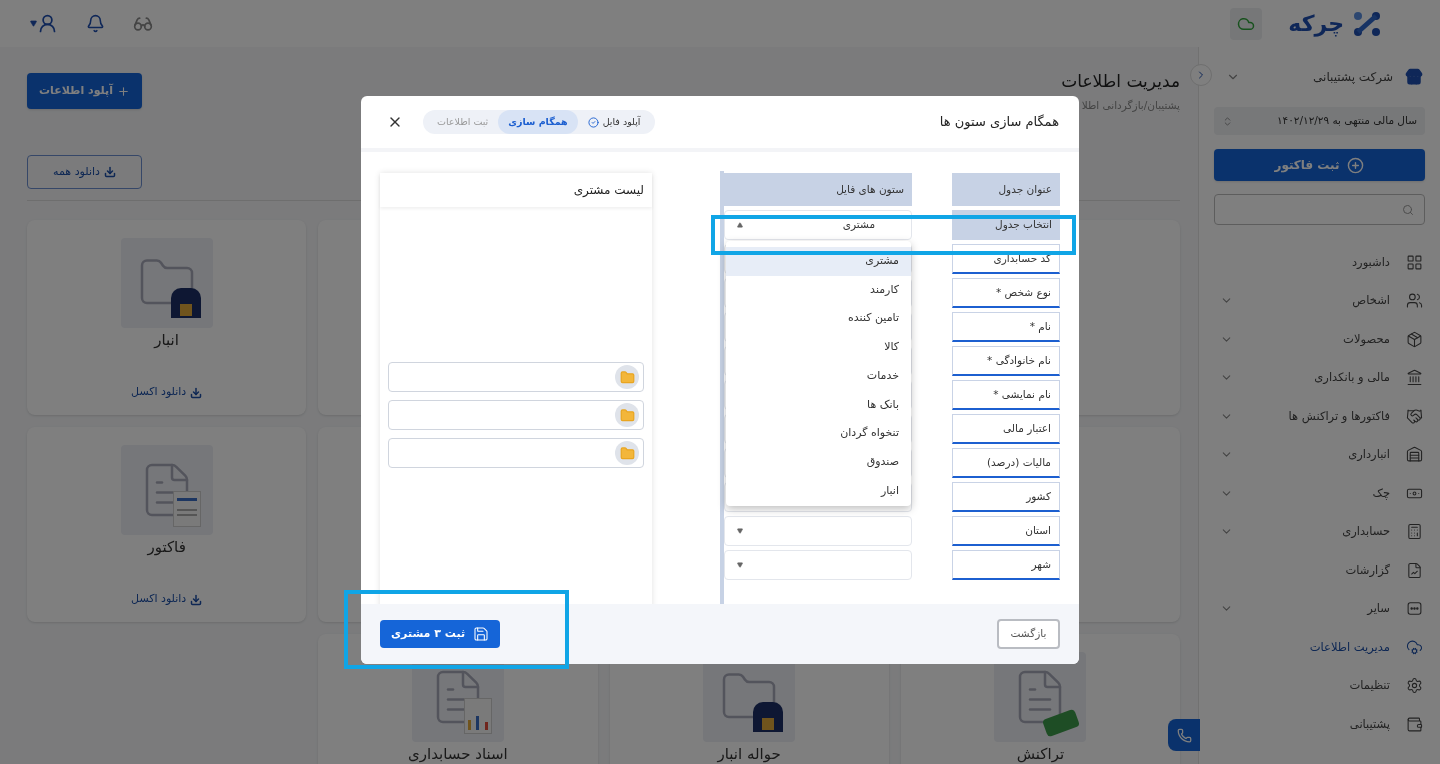  What do you see at coordinates (1120, 81) in the screenshot?
I see `page-title: مدیریت اطلاعات` at bounding box center [1120, 81].